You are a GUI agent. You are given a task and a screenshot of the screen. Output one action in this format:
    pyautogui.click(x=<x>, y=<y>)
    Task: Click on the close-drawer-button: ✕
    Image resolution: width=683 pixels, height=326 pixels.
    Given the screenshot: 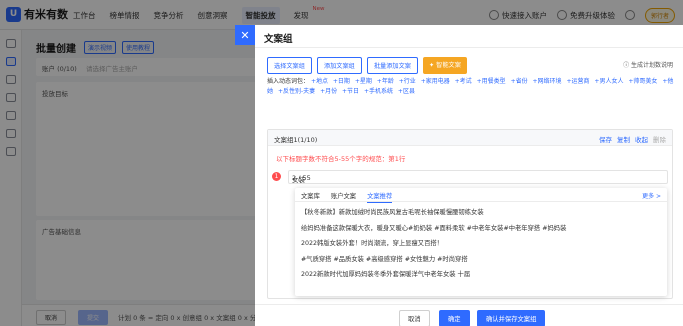 What is the action you would take?
    pyautogui.click(x=245, y=35)
    